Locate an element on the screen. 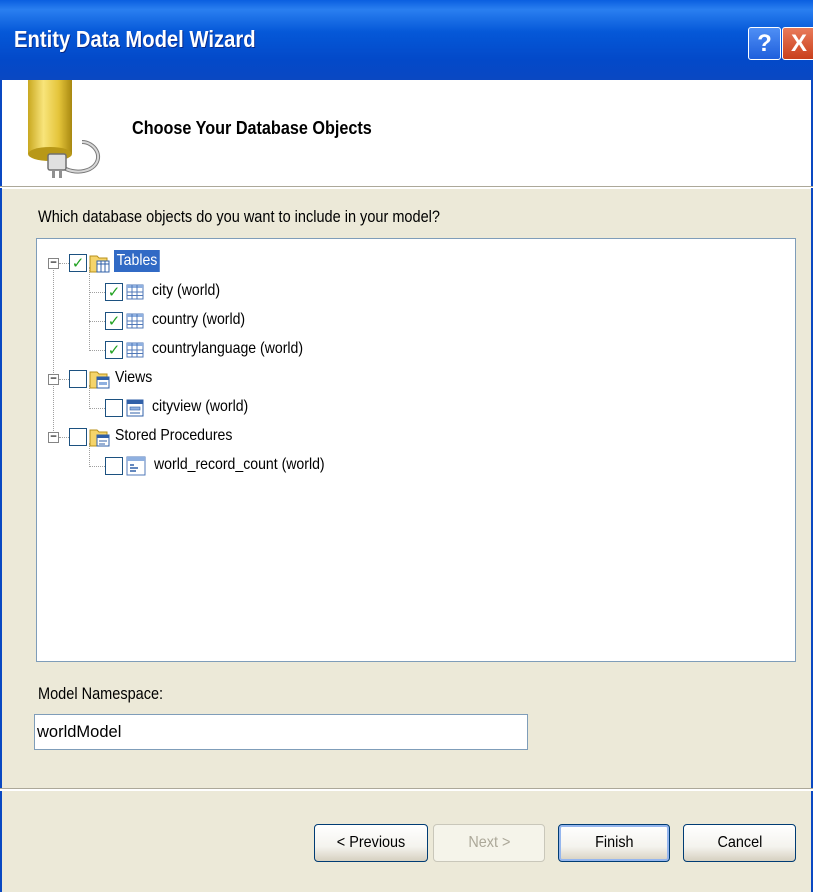 The height and width of the screenshot is (892, 813). tables-checkbox: ✓ is located at coordinates (78, 263).